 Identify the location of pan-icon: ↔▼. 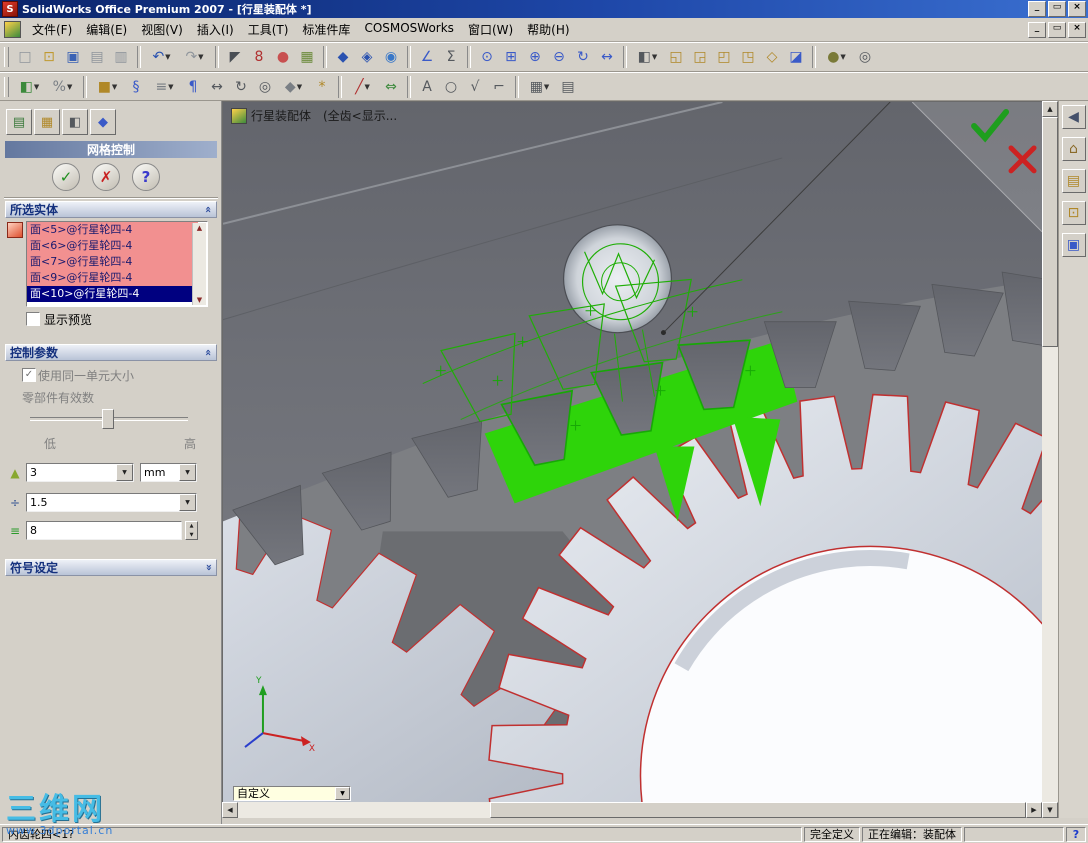
(607, 57).